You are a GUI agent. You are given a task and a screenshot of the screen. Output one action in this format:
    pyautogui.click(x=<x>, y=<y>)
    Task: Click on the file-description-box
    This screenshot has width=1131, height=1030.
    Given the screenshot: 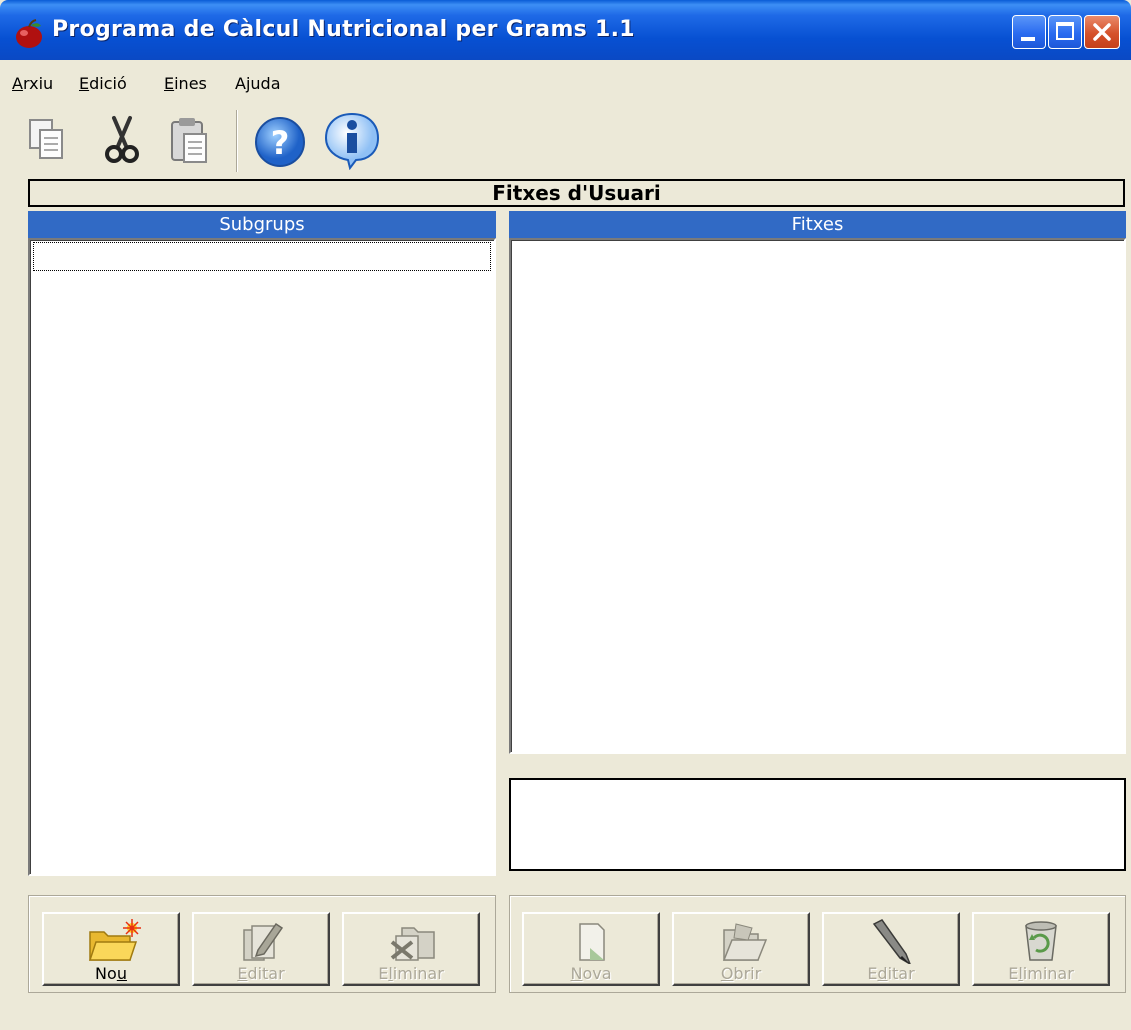 What is the action you would take?
    pyautogui.click(x=817, y=824)
    